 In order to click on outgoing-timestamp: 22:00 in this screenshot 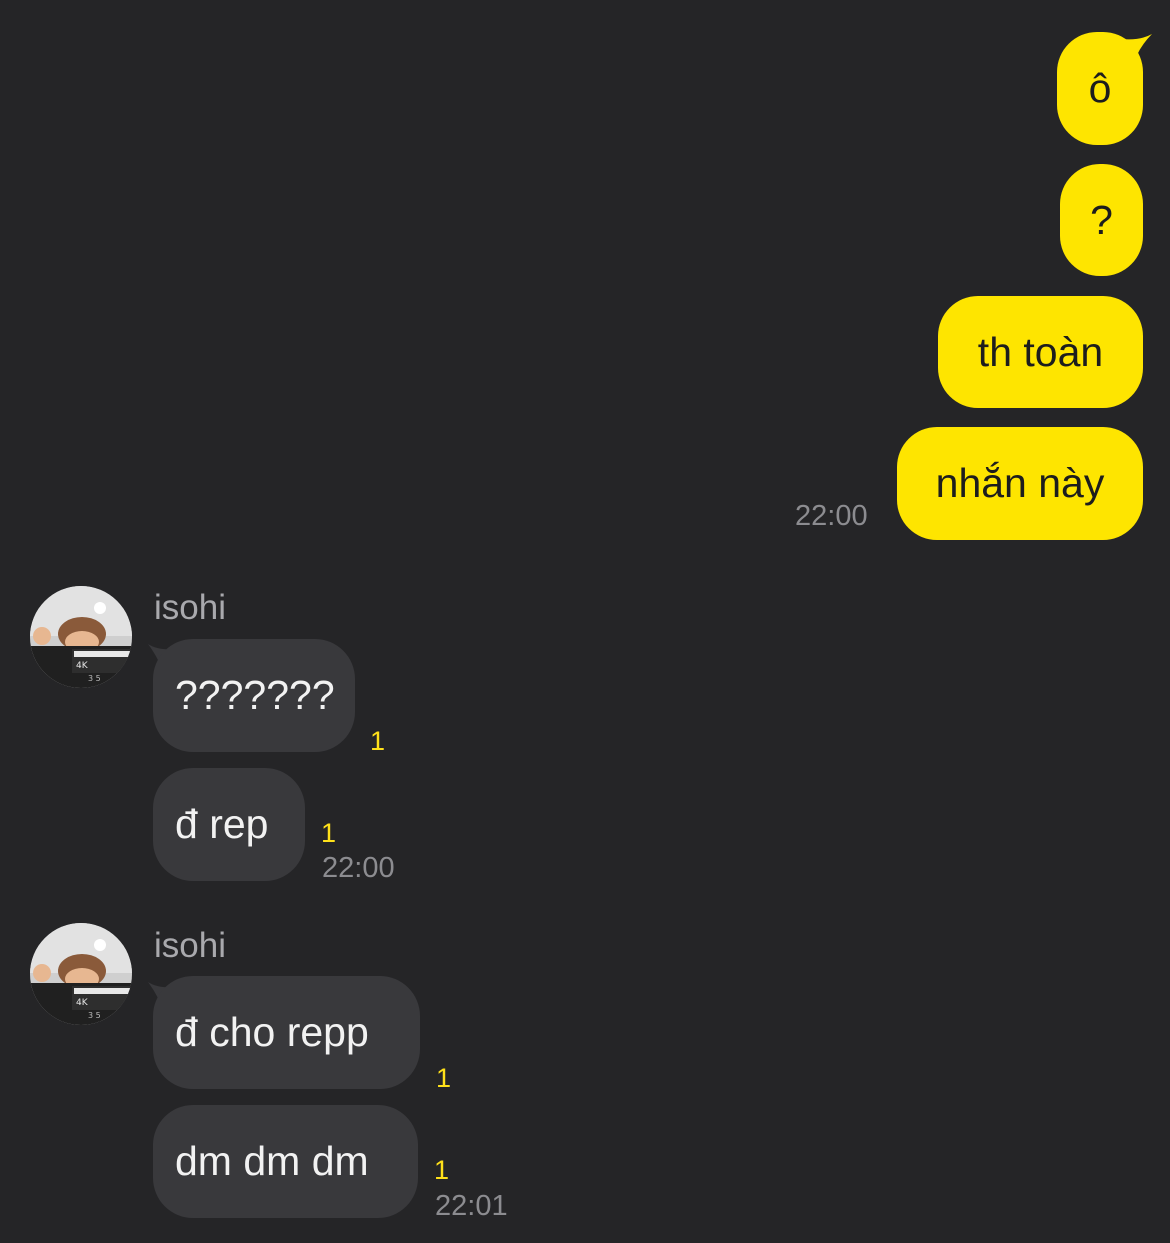, I will do `click(831, 516)`.